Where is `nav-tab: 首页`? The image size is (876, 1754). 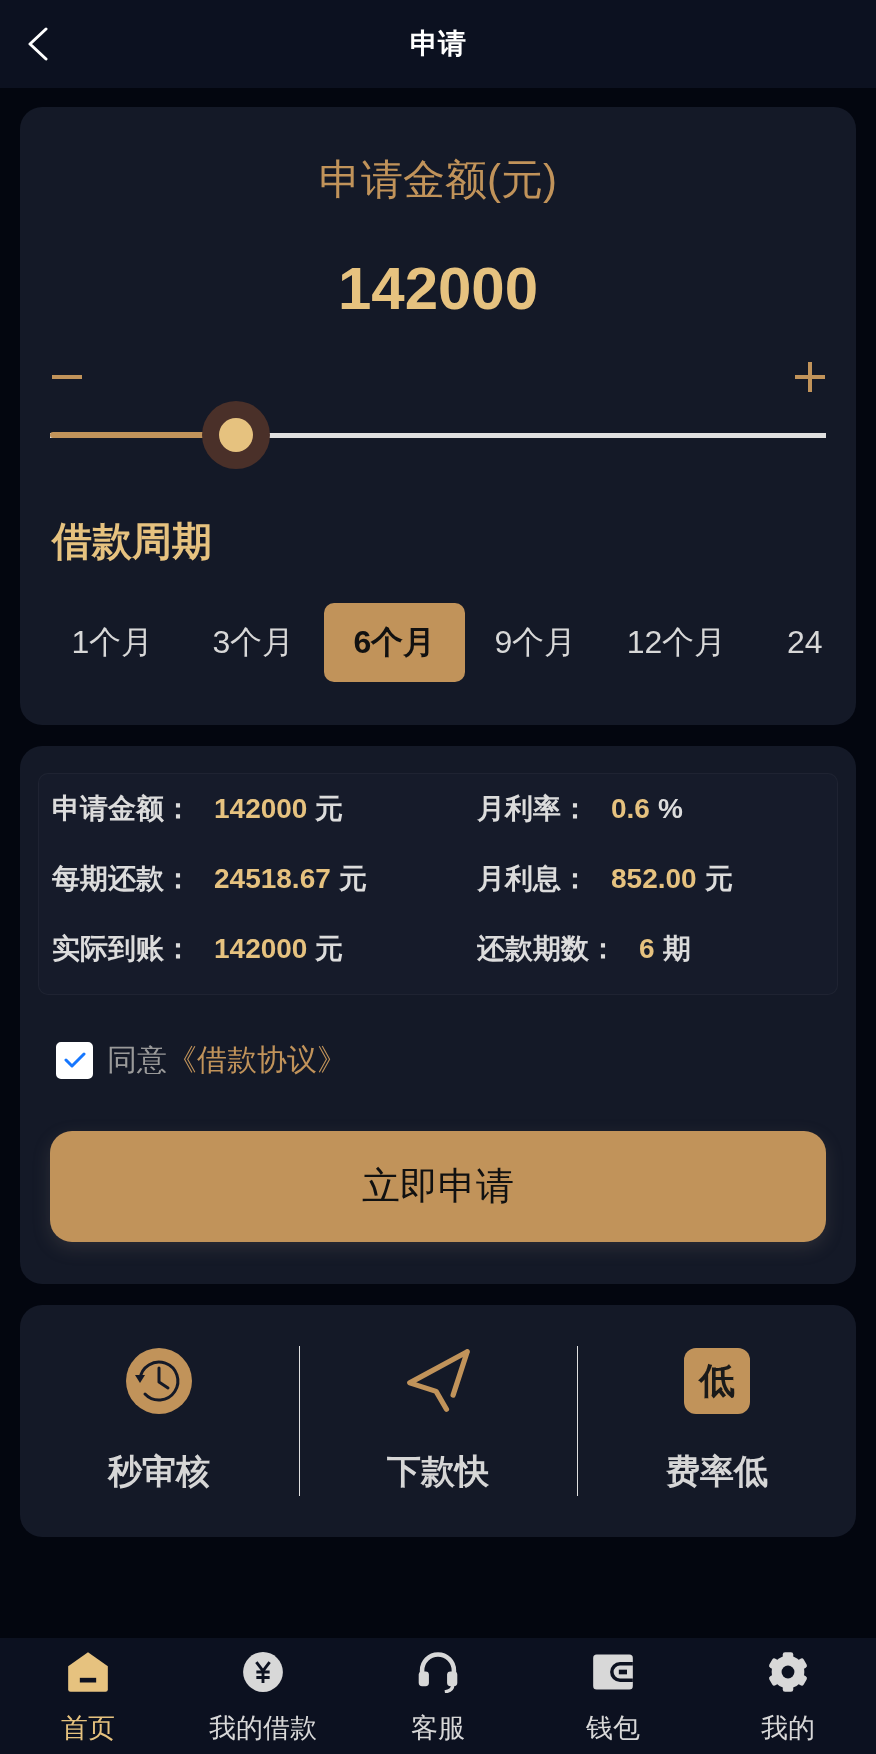 nav-tab: 首页 is located at coordinates (88, 1696).